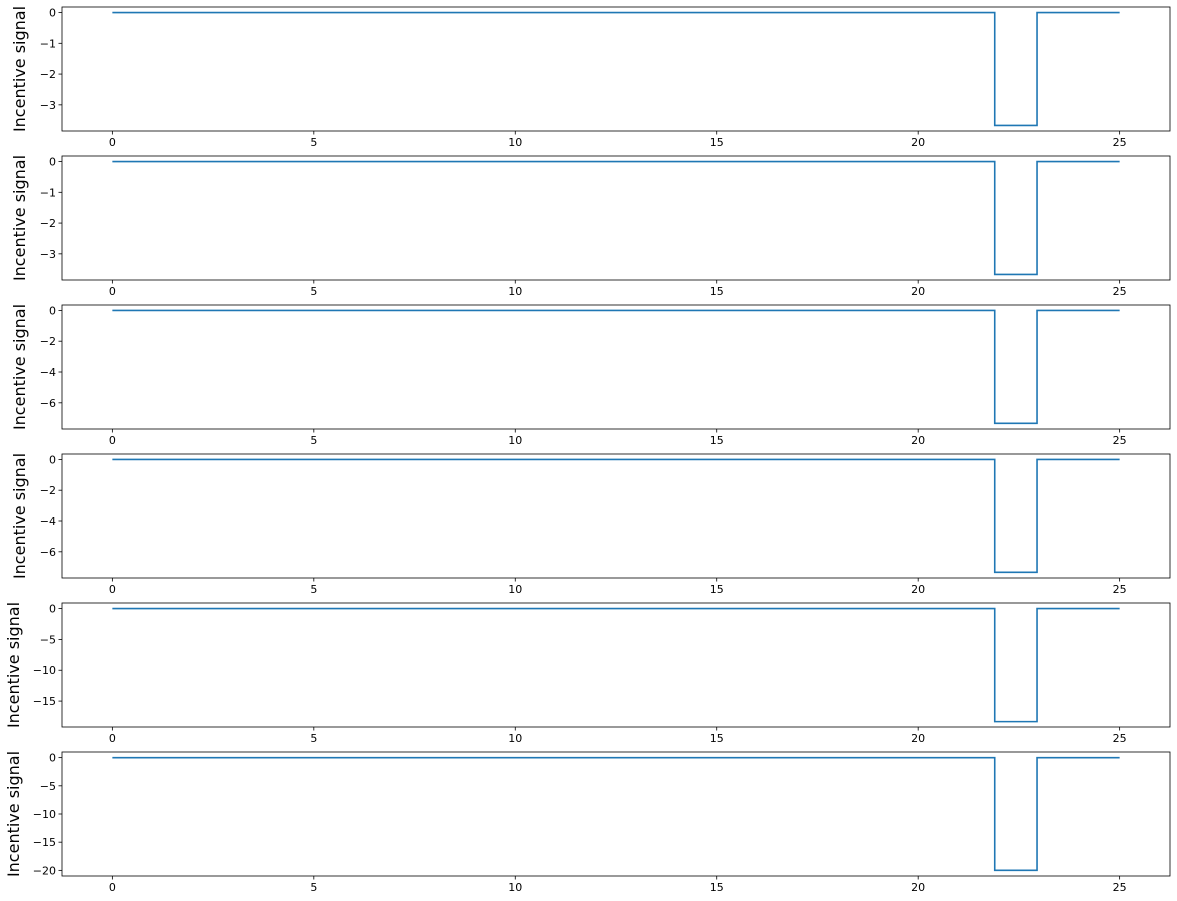 This screenshot has width=1177, height=901. Describe the element at coordinates (44, 870) in the screenshot. I see `y-tick-label: −20` at that location.